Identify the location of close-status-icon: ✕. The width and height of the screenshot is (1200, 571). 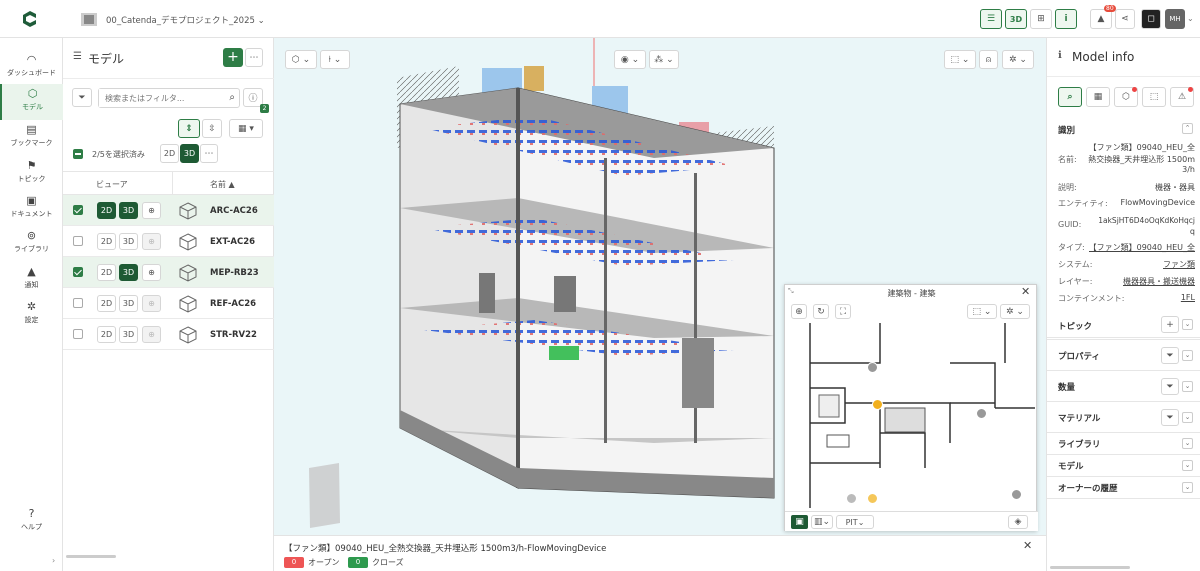
(1027, 545).